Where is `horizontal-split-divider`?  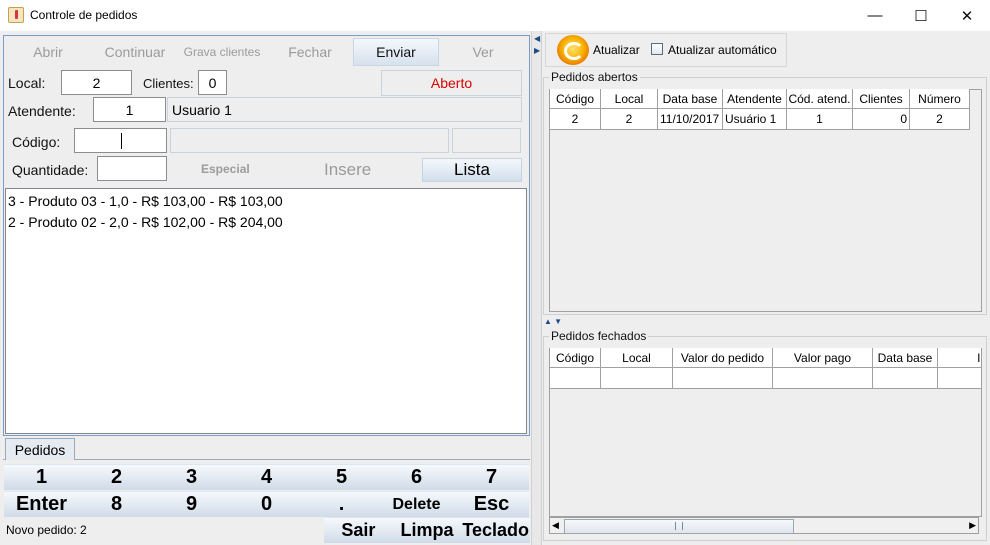 horizontal-split-divider is located at coordinates (765, 322).